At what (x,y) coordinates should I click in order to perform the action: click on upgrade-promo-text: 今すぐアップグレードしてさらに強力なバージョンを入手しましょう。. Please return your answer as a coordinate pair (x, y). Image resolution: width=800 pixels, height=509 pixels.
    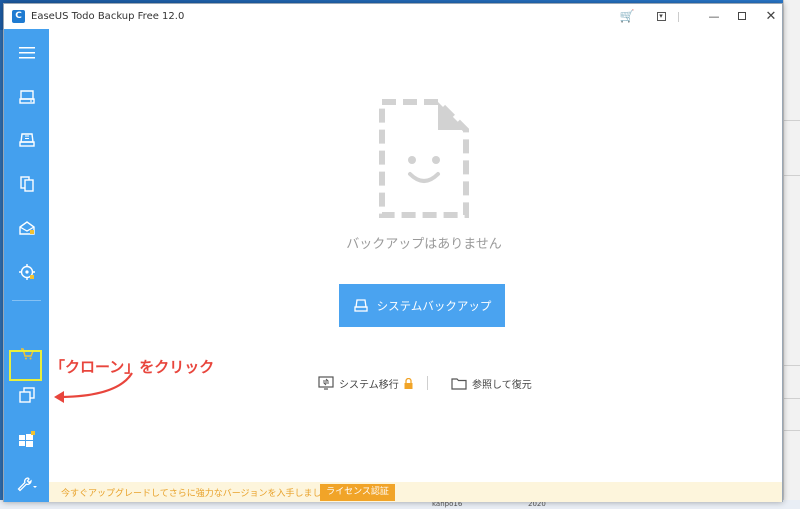
    Looking at the image, I should click on (205, 494).